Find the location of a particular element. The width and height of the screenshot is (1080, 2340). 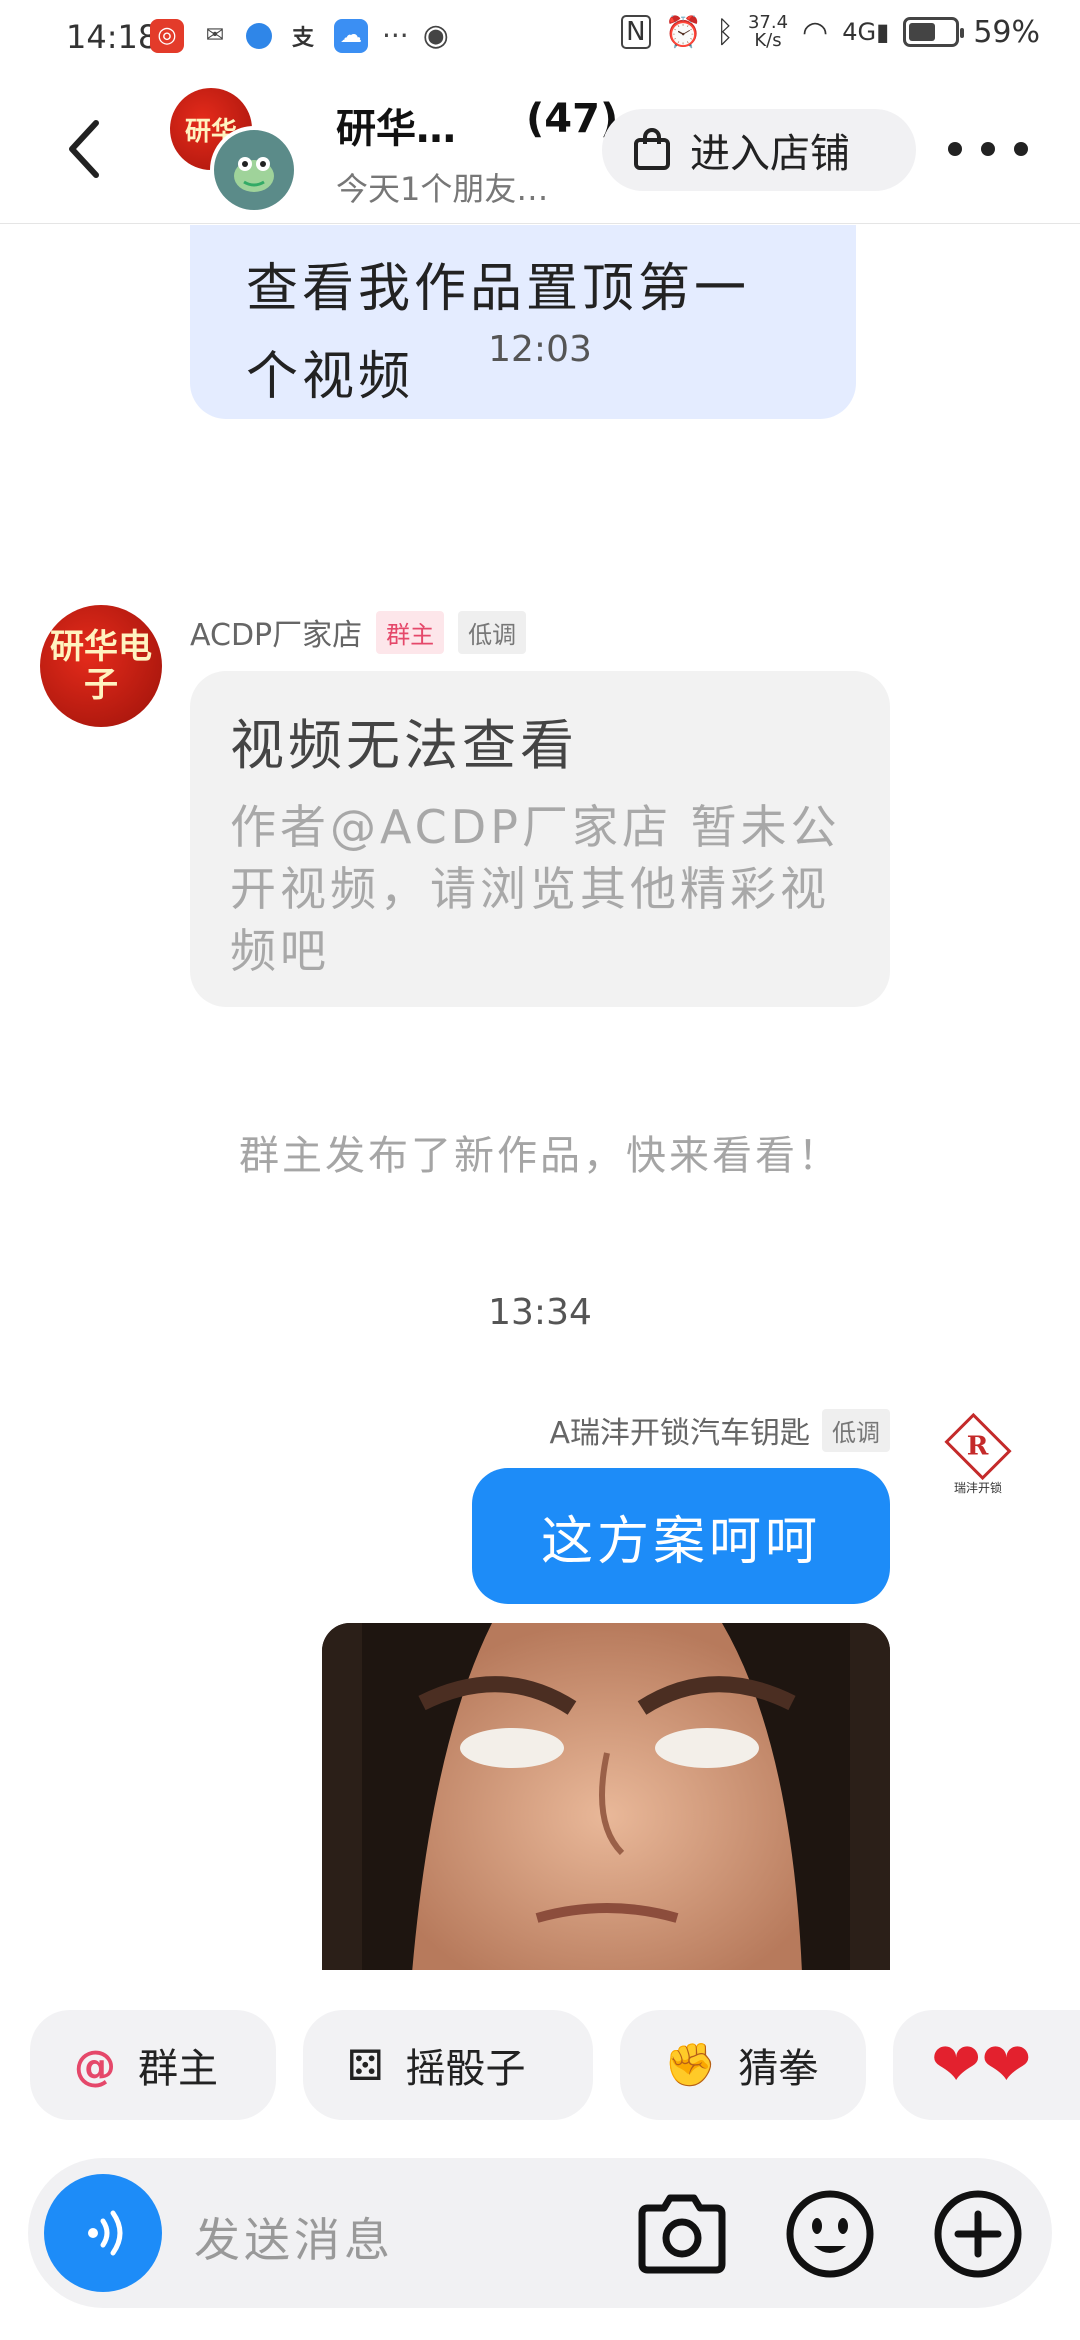

timestamp: 13:34 is located at coordinates (540, 1312).